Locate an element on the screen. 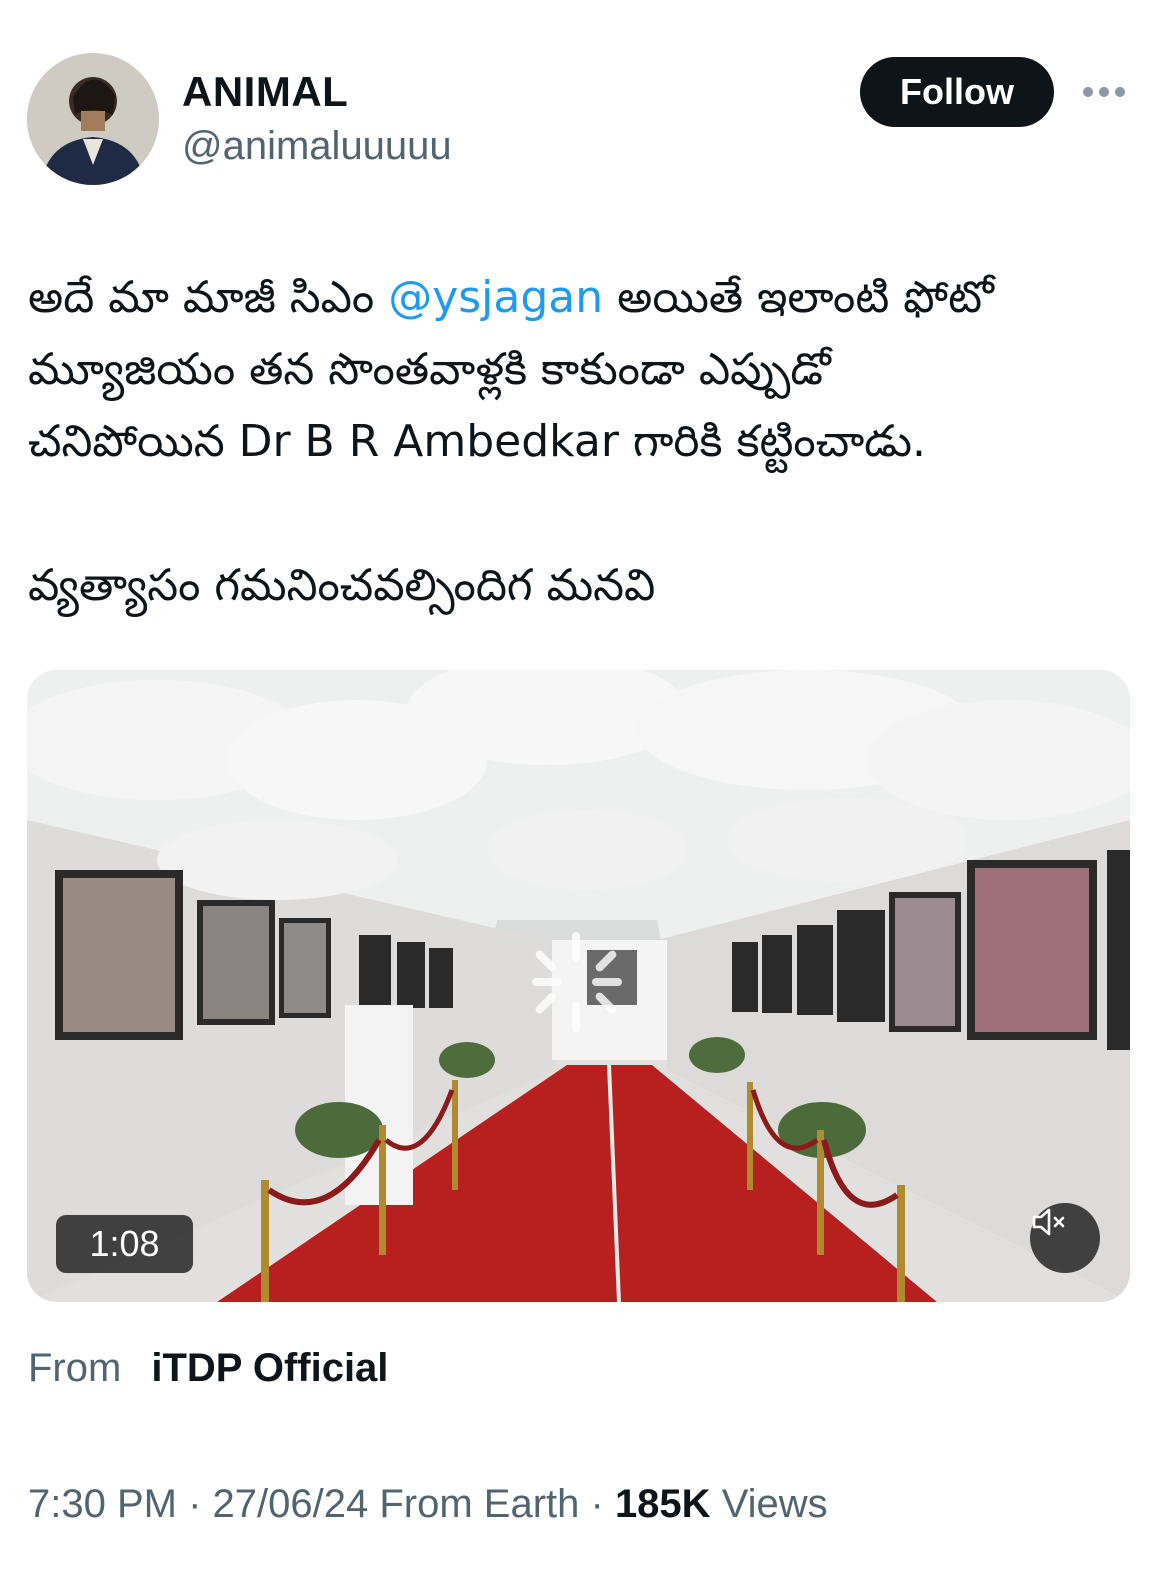 The image size is (1170, 1585). more-options-icon is located at coordinates (1104, 92).